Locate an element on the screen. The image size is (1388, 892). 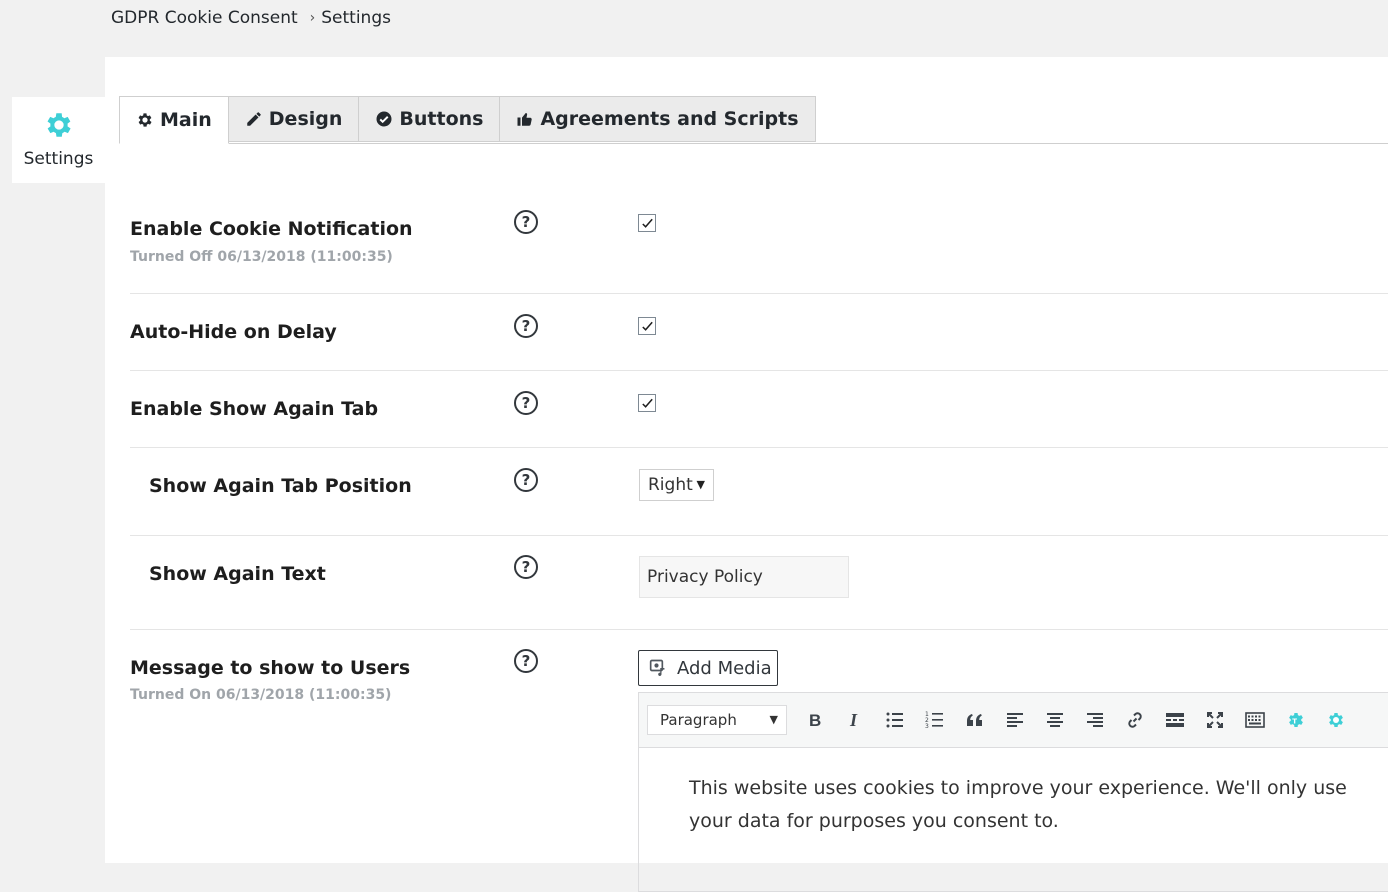
svg-text: 3 is located at coordinates (927, 726).